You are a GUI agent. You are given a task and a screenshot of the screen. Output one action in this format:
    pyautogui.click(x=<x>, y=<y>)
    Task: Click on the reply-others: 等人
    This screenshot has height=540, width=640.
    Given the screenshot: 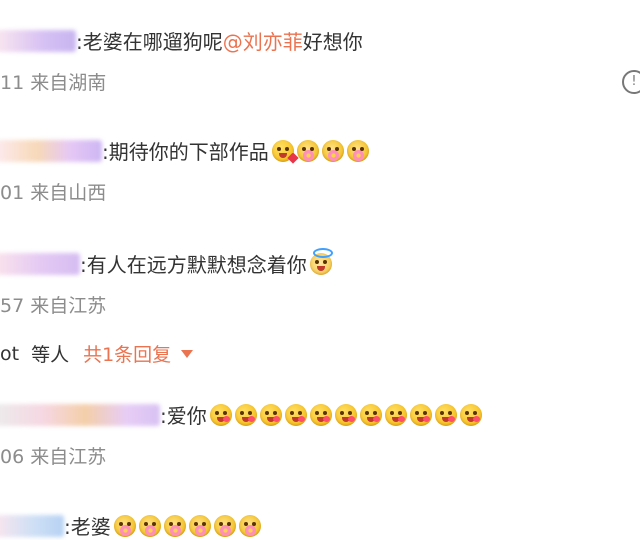 What is the action you would take?
    pyautogui.click(x=50, y=355)
    